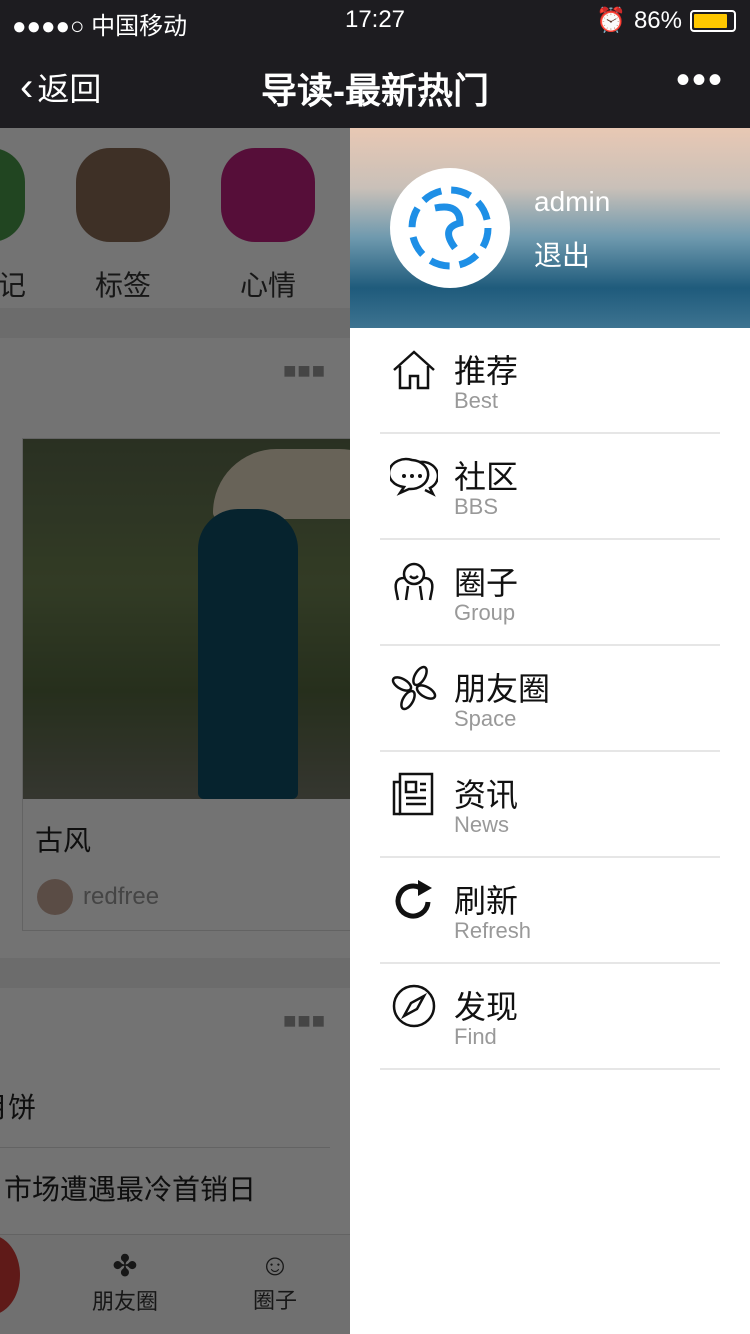 Image resolution: width=750 pixels, height=1334 pixels. I want to click on tab-group: ☺ 圈子, so click(275, 1282).